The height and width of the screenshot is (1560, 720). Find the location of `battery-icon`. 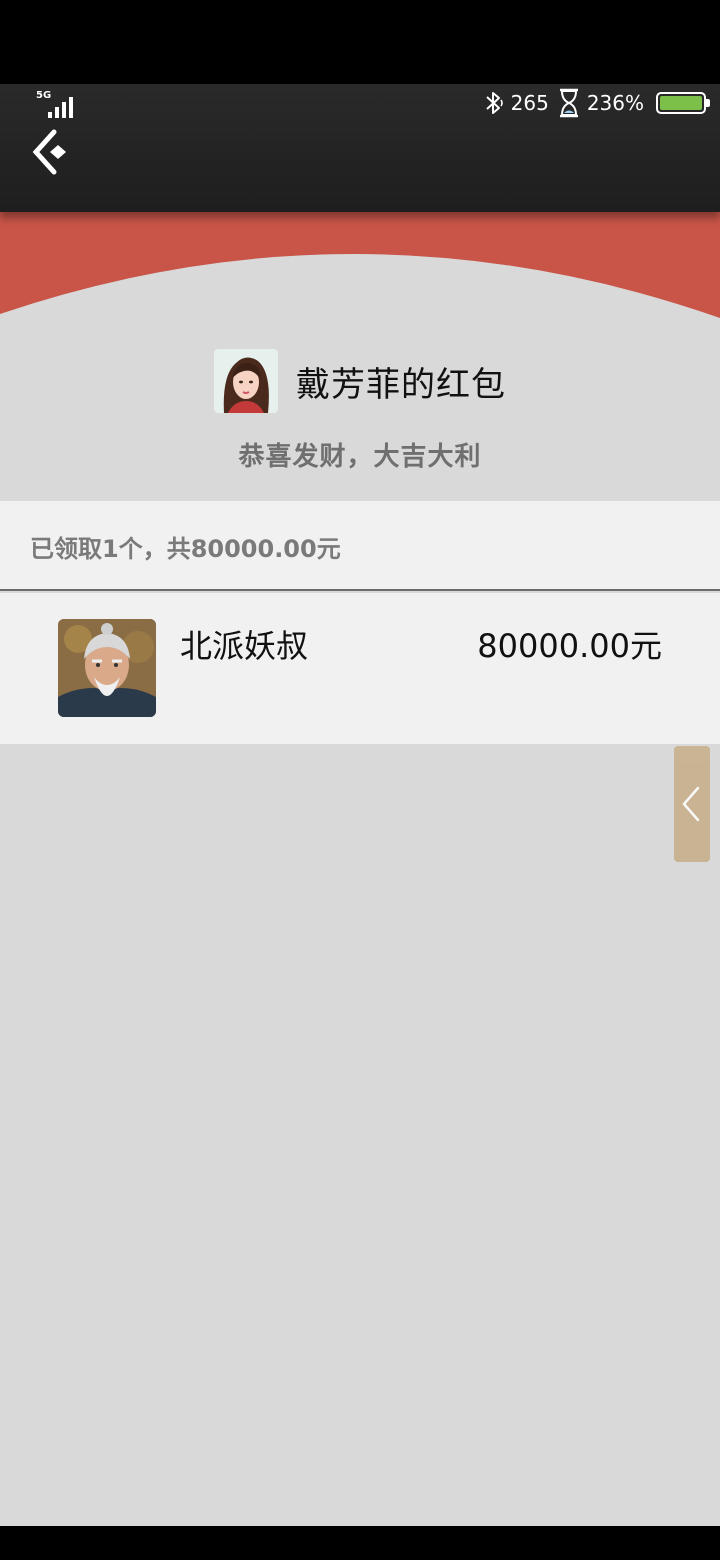

battery-icon is located at coordinates (683, 103).